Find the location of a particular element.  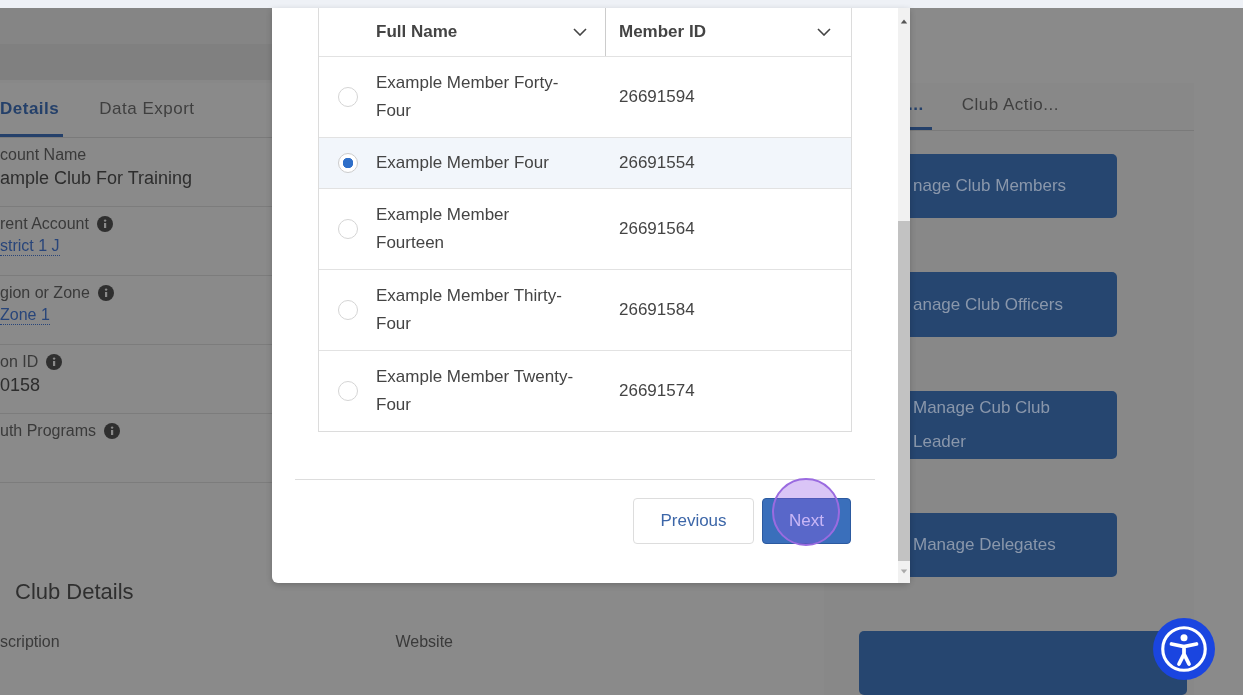

scroll-up-icon is located at coordinates (904, 21).